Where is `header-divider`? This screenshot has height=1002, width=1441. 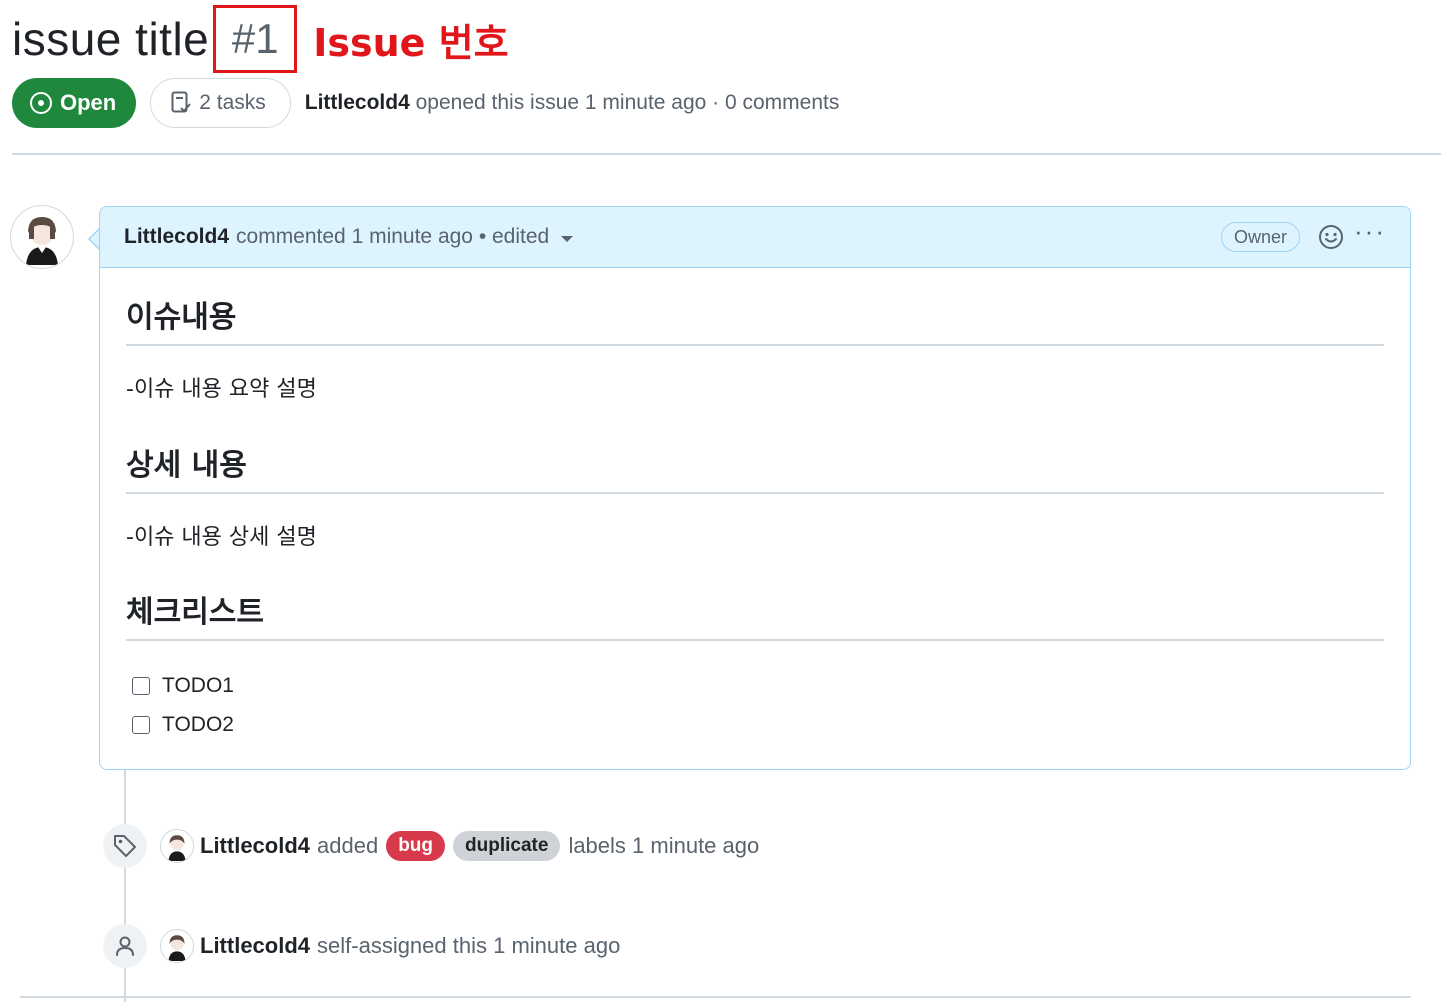 header-divider is located at coordinates (726, 154).